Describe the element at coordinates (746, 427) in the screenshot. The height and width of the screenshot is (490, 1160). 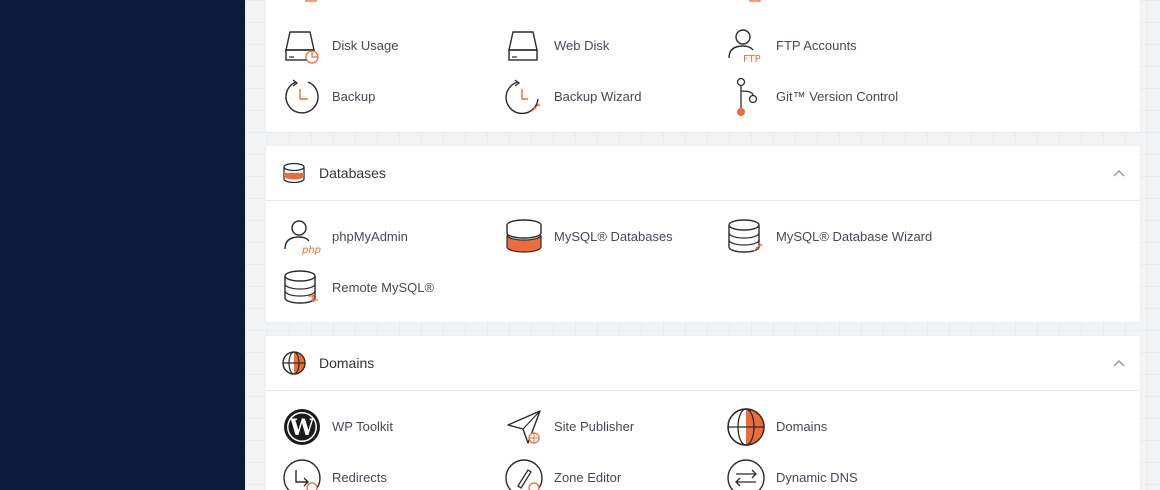
I see `globe-icon` at that location.